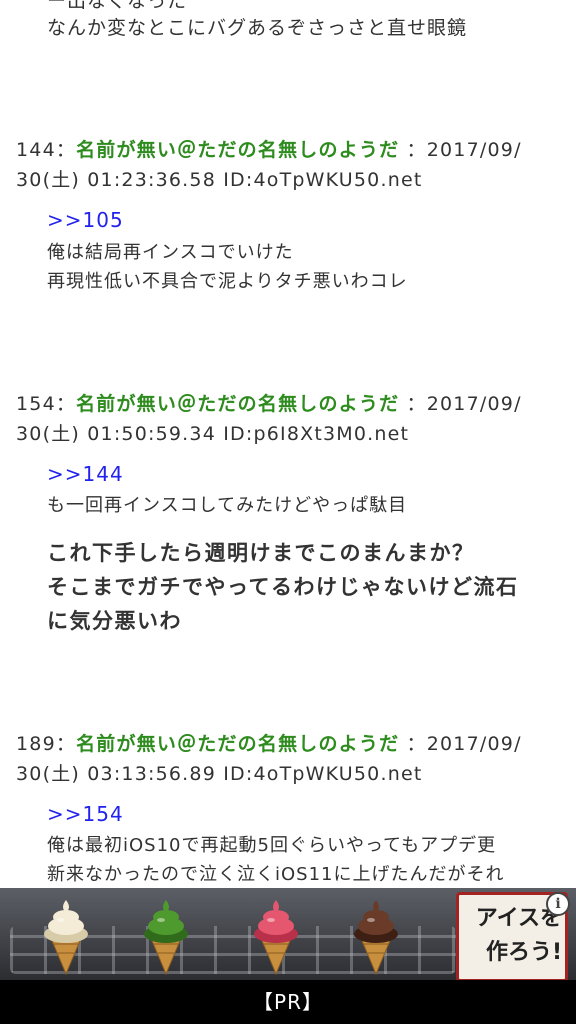 The width and height of the screenshot is (576, 1024). Describe the element at coordinates (117, 6) in the screenshot. I see `post-body-line: ー出なくなった` at that location.